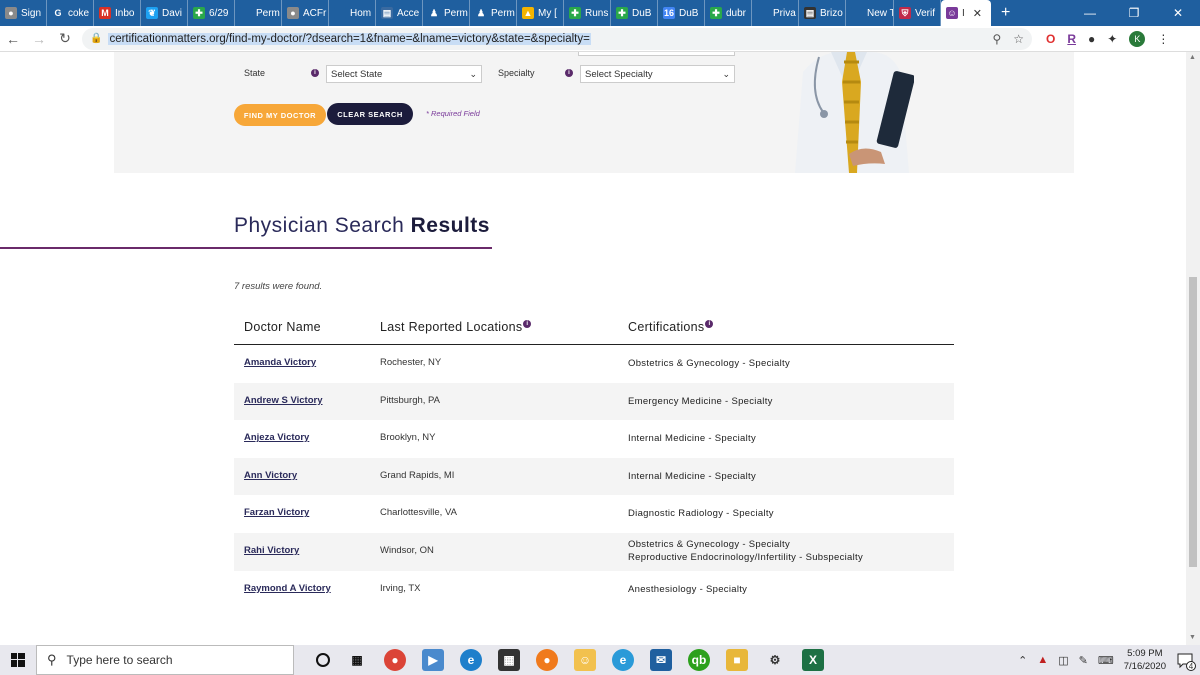 The height and width of the screenshot is (675, 1200). What do you see at coordinates (270, 475) in the screenshot?
I see `doctor-name-link: Ann Victory` at bounding box center [270, 475].